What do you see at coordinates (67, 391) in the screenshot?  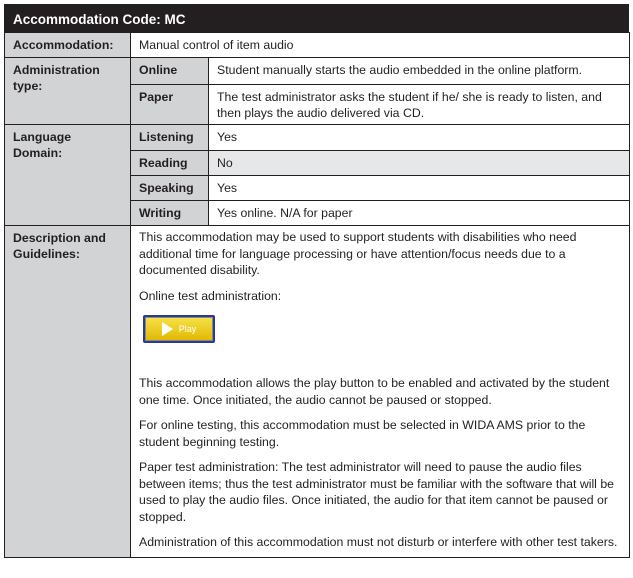 I see `description-label: Description and Guidelines:` at bounding box center [67, 391].